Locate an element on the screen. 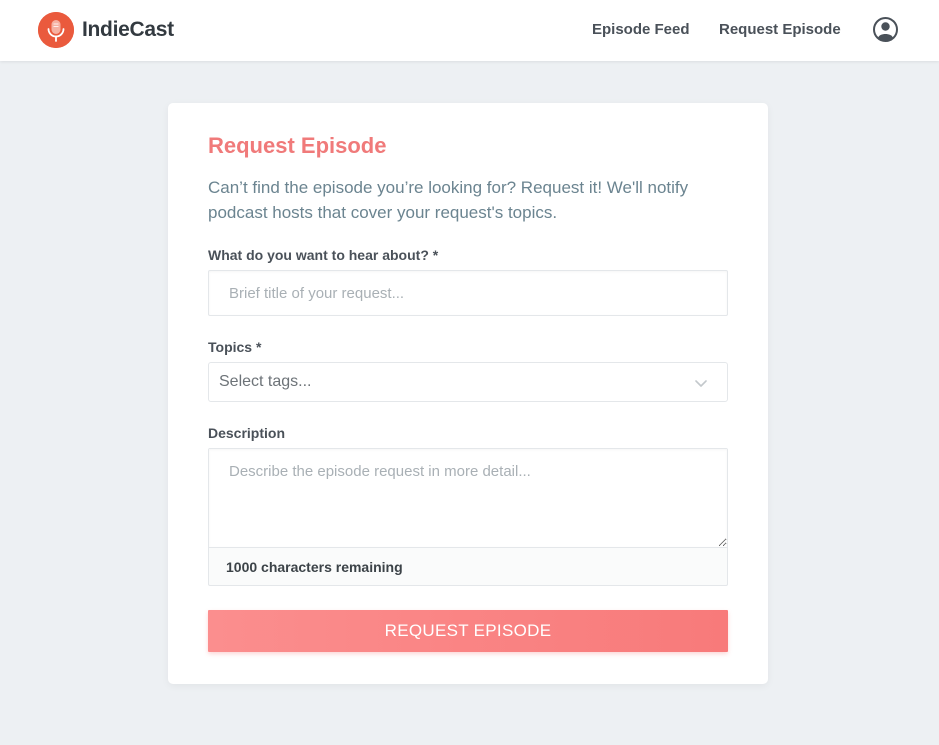 This screenshot has width=939, height=745. request-episode-button: REQUEST EPISODE is located at coordinates (468, 631).